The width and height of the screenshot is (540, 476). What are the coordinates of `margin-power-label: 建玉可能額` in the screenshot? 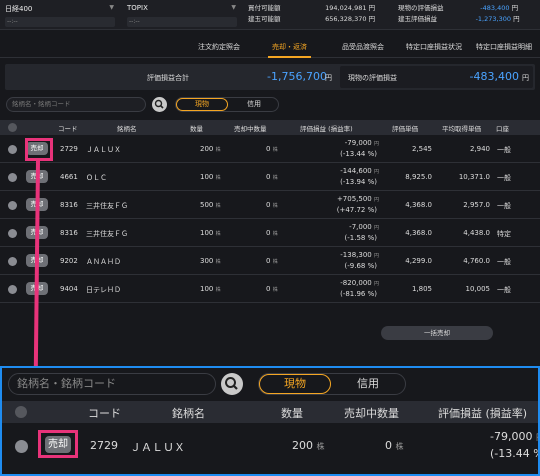 It's located at (264, 19).